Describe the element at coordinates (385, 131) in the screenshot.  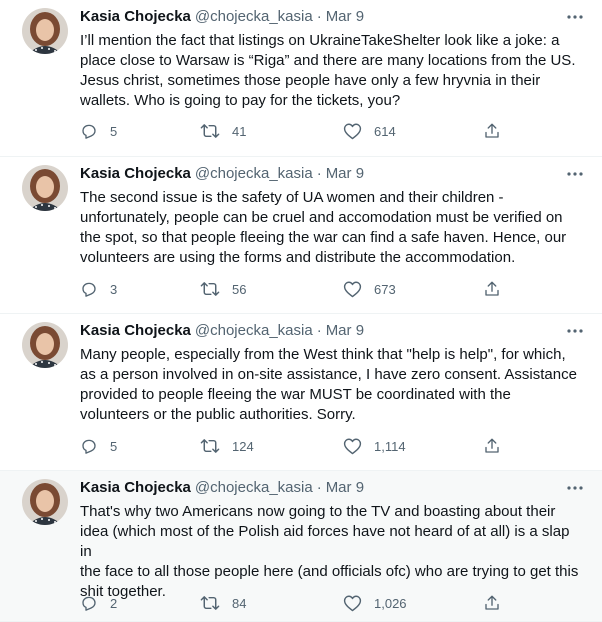
I see `like-count: 614` at that location.